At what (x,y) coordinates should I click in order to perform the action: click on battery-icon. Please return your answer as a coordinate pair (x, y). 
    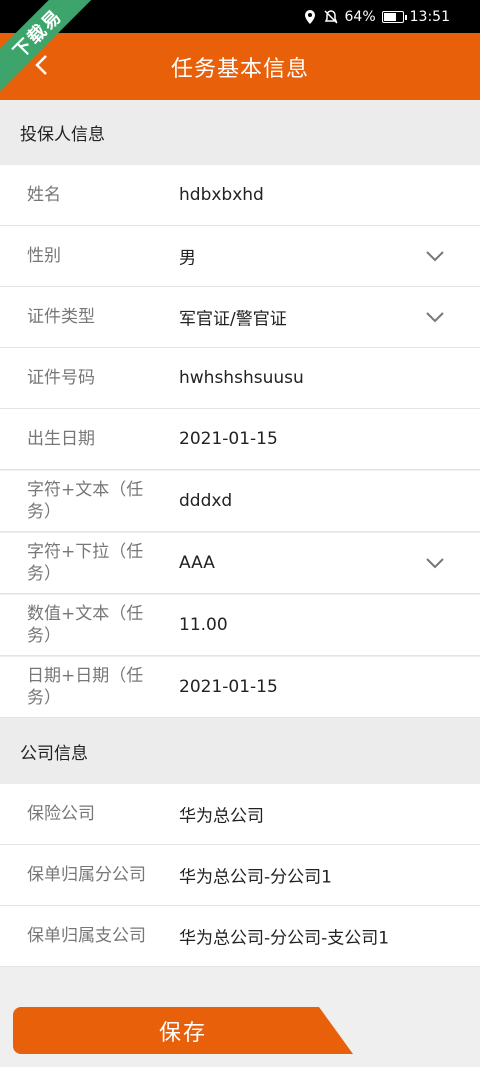
    Looking at the image, I should click on (394, 16).